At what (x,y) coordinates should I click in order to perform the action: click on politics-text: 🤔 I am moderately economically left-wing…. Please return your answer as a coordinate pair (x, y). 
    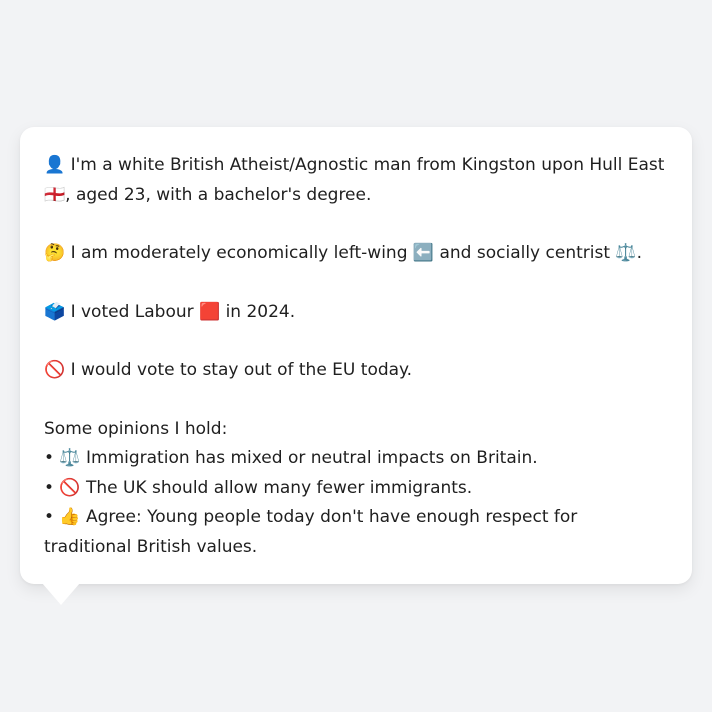
    Looking at the image, I should click on (343, 253).